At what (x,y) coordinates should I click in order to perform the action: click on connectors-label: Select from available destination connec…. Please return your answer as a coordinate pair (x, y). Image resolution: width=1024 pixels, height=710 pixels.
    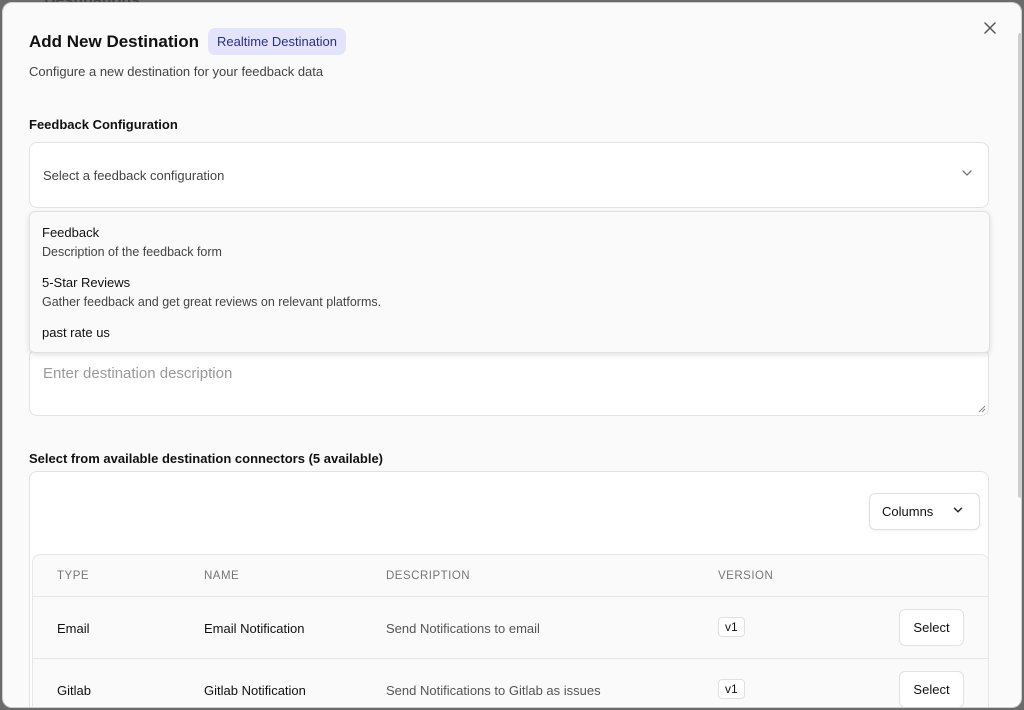
    Looking at the image, I should click on (206, 458).